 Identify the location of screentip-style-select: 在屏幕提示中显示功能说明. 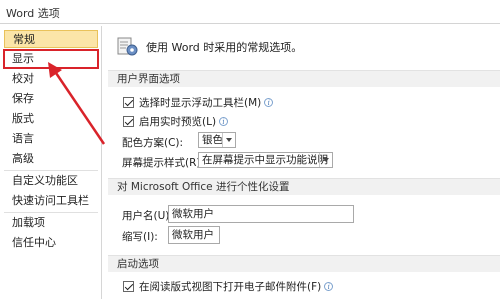
(265, 160).